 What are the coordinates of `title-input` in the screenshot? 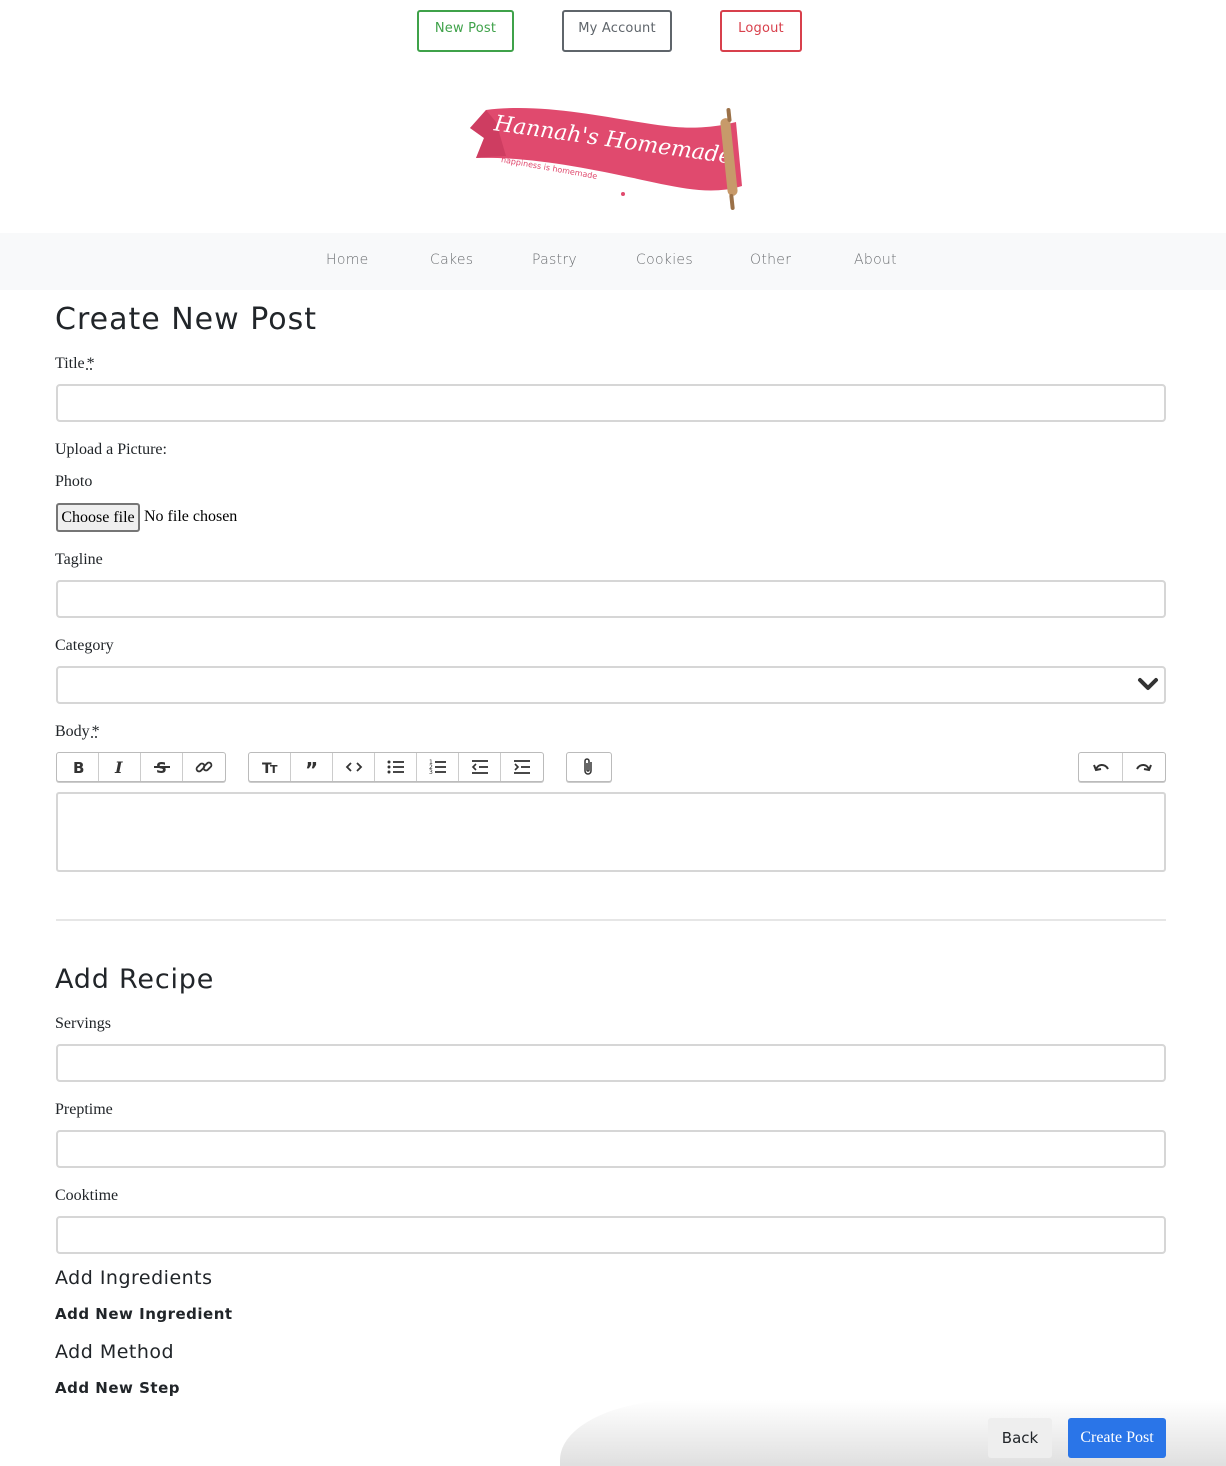 It's located at (611, 403).